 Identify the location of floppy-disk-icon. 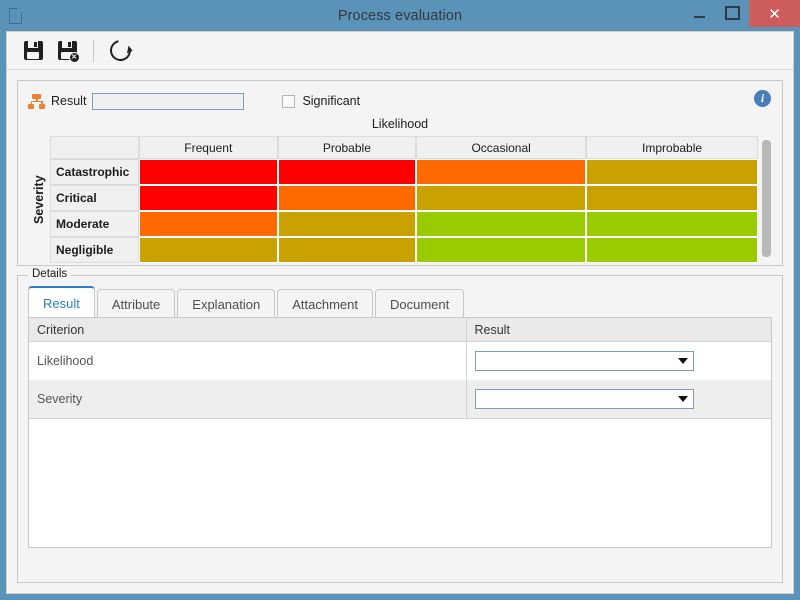
(33, 50).